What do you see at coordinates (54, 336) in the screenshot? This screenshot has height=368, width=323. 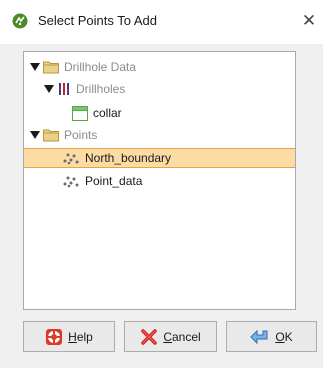 I see `lifebuoy-icon` at bounding box center [54, 336].